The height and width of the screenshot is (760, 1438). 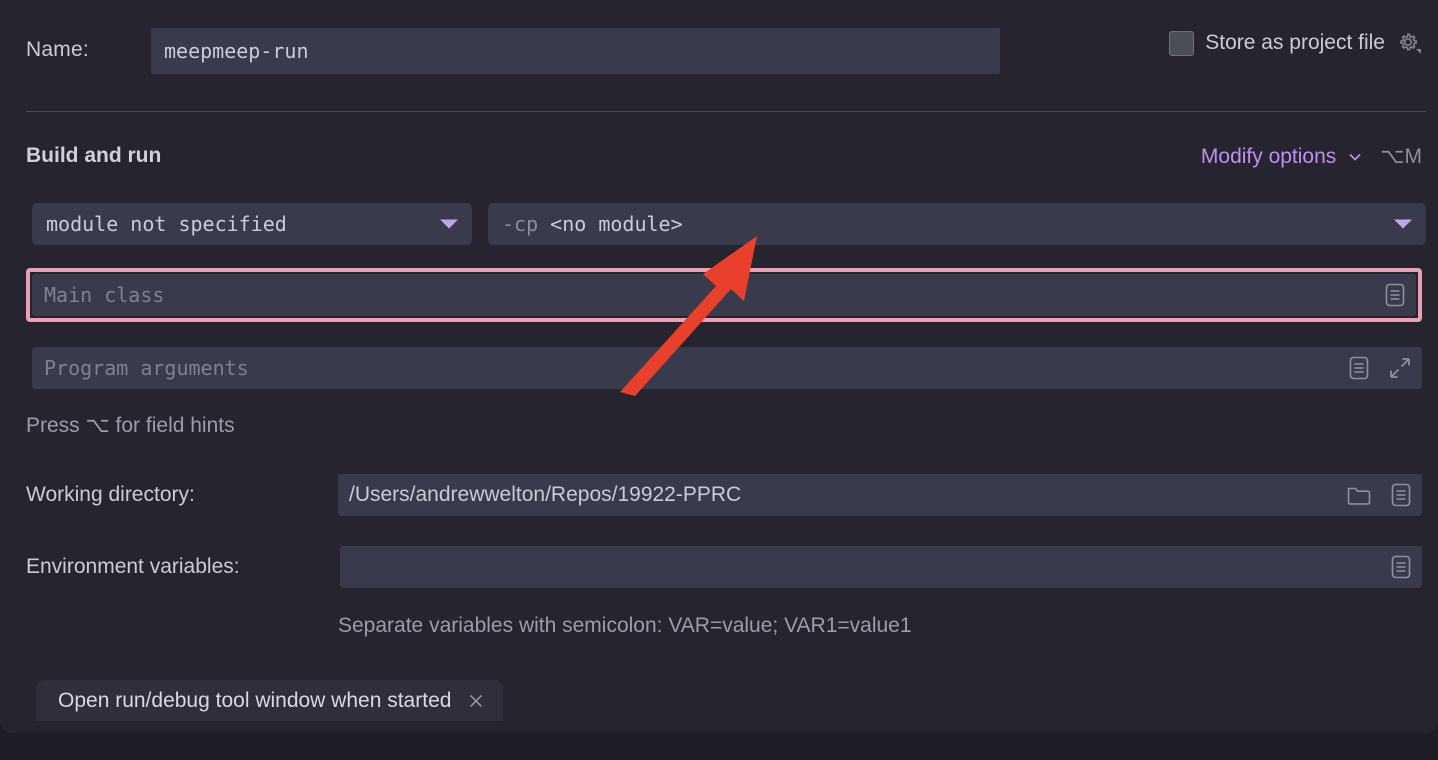 What do you see at coordinates (724, 295) in the screenshot?
I see `main-class-input: Main class` at bounding box center [724, 295].